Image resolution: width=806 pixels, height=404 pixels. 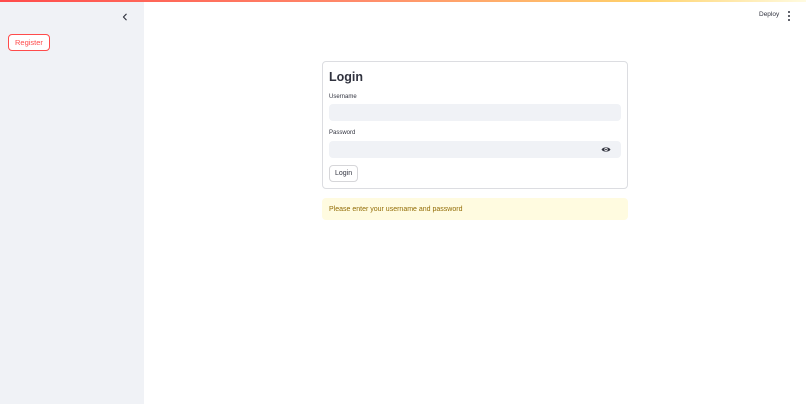 What do you see at coordinates (475, 149) in the screenshot?
I see `password-input` at bounding box center [475, 149].